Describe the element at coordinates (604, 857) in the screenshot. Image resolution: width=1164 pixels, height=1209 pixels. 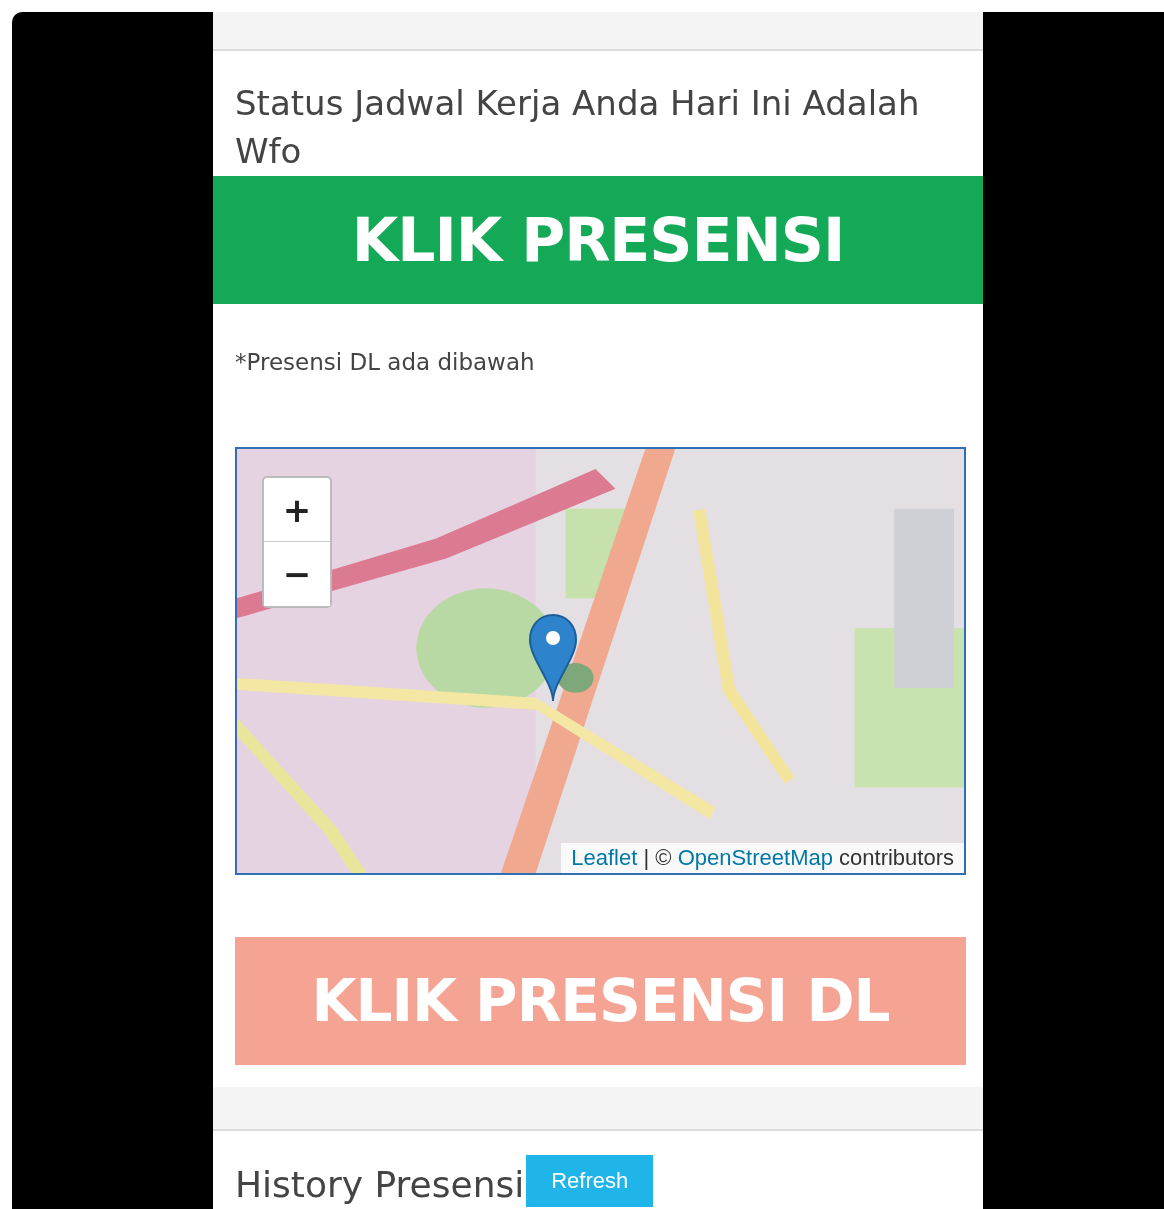
I see `leaflet-link: Leaflet` at that location.